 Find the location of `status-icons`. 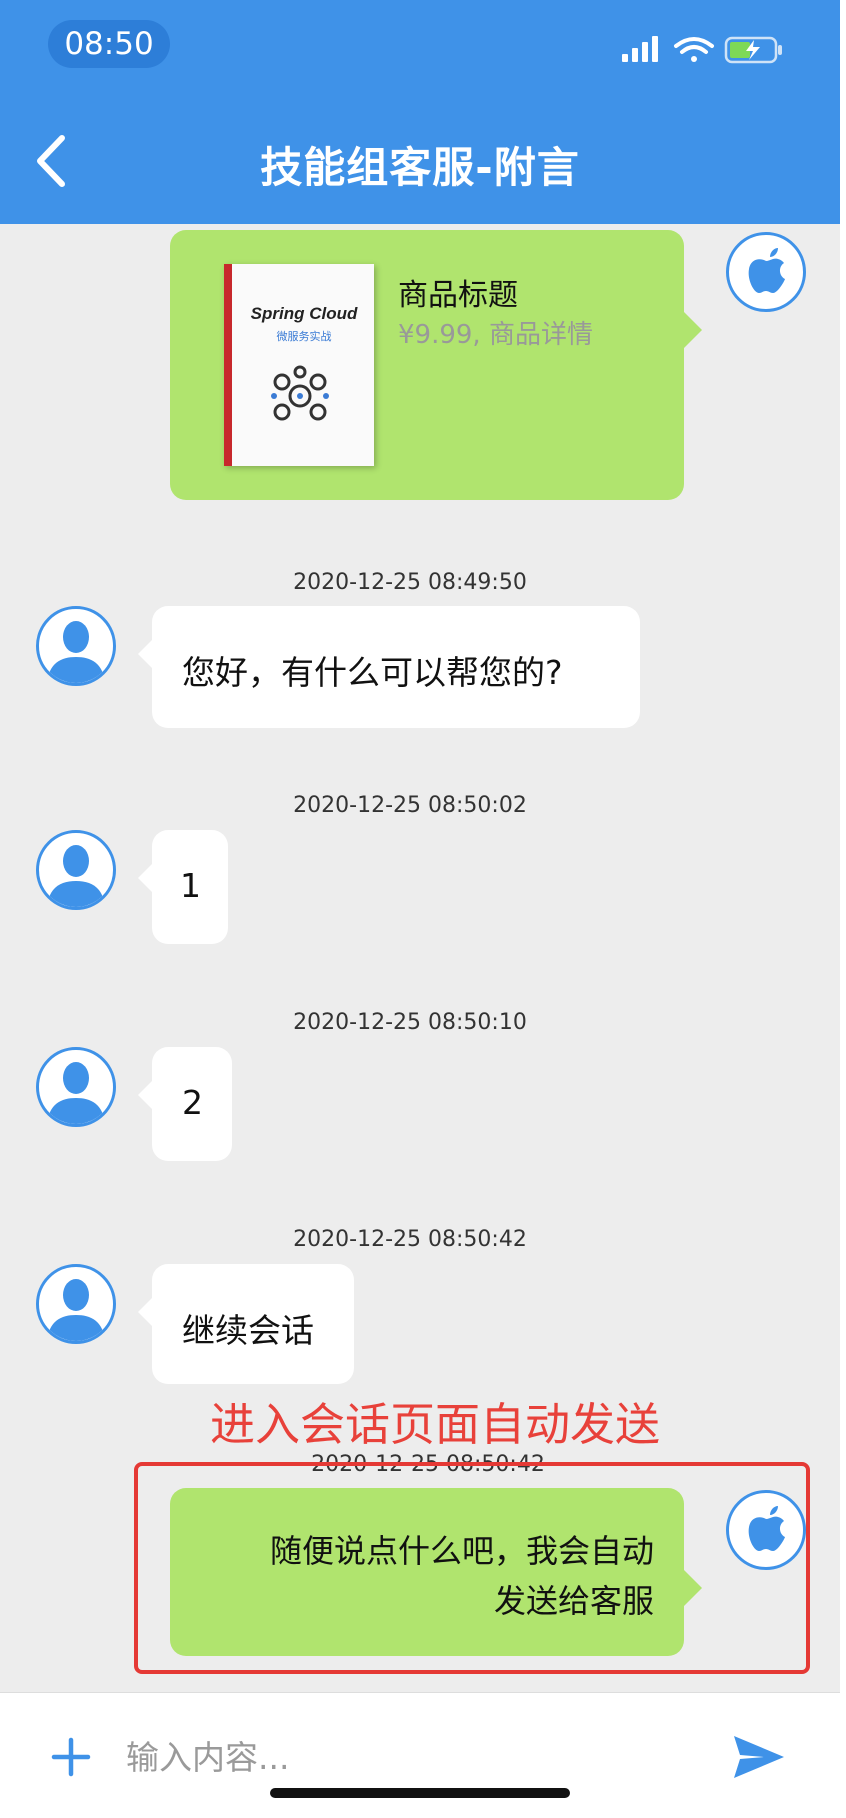

status-icons is located at coordinates (702, 50).